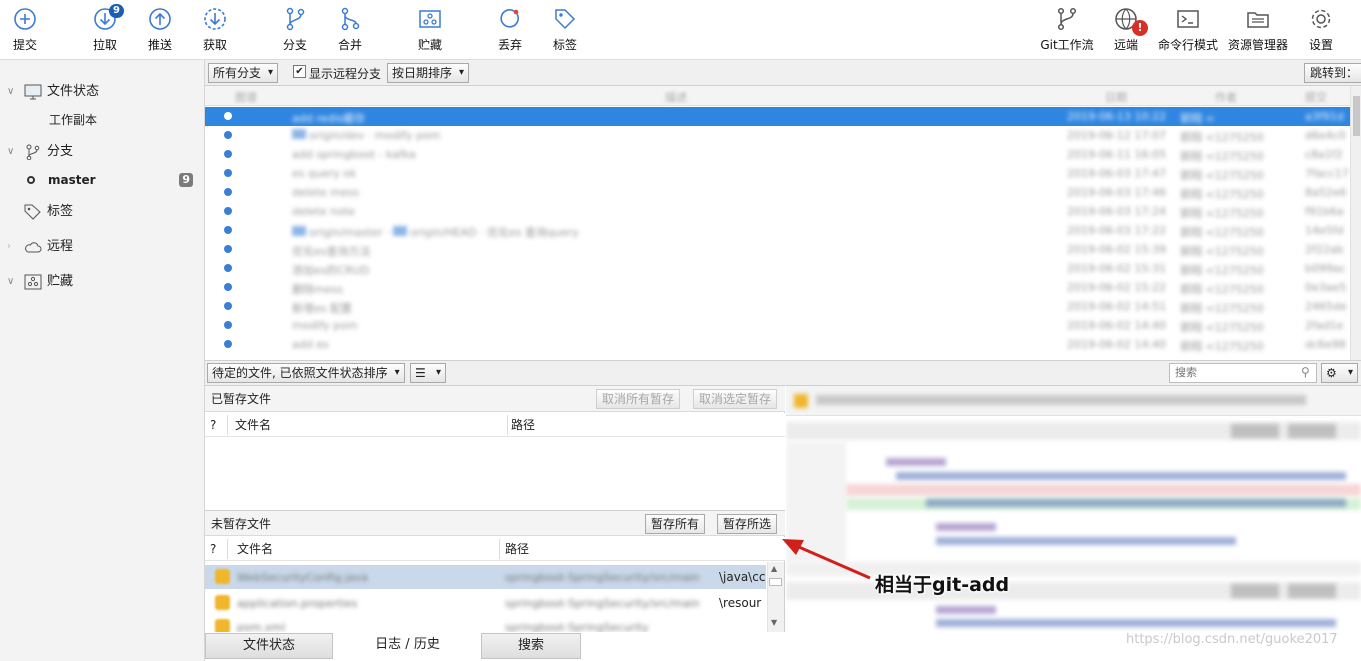 This screenshot has height=661, width=1361. I want to click on merge-button: 合并, so click(350, 29).